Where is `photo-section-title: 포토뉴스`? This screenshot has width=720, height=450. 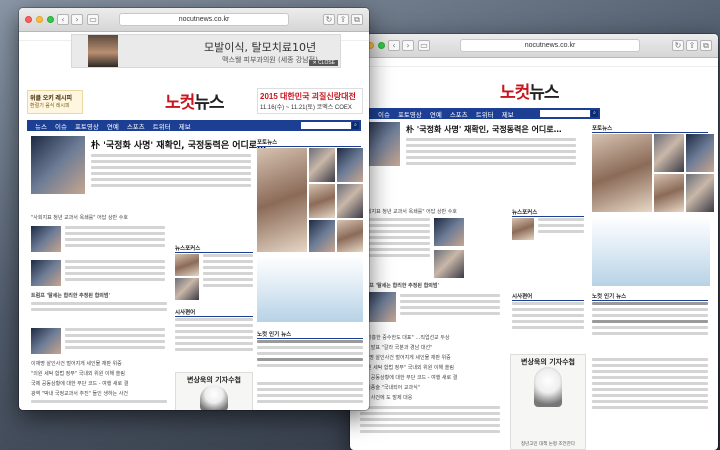
photo-section-title: 포토뉴스 is located at coordinates (309, 142).